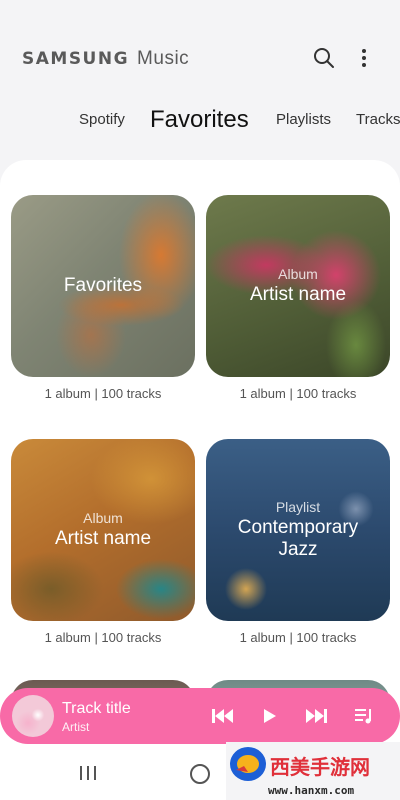  I want to click on card-favorites: Favorites, so click(103, 286).